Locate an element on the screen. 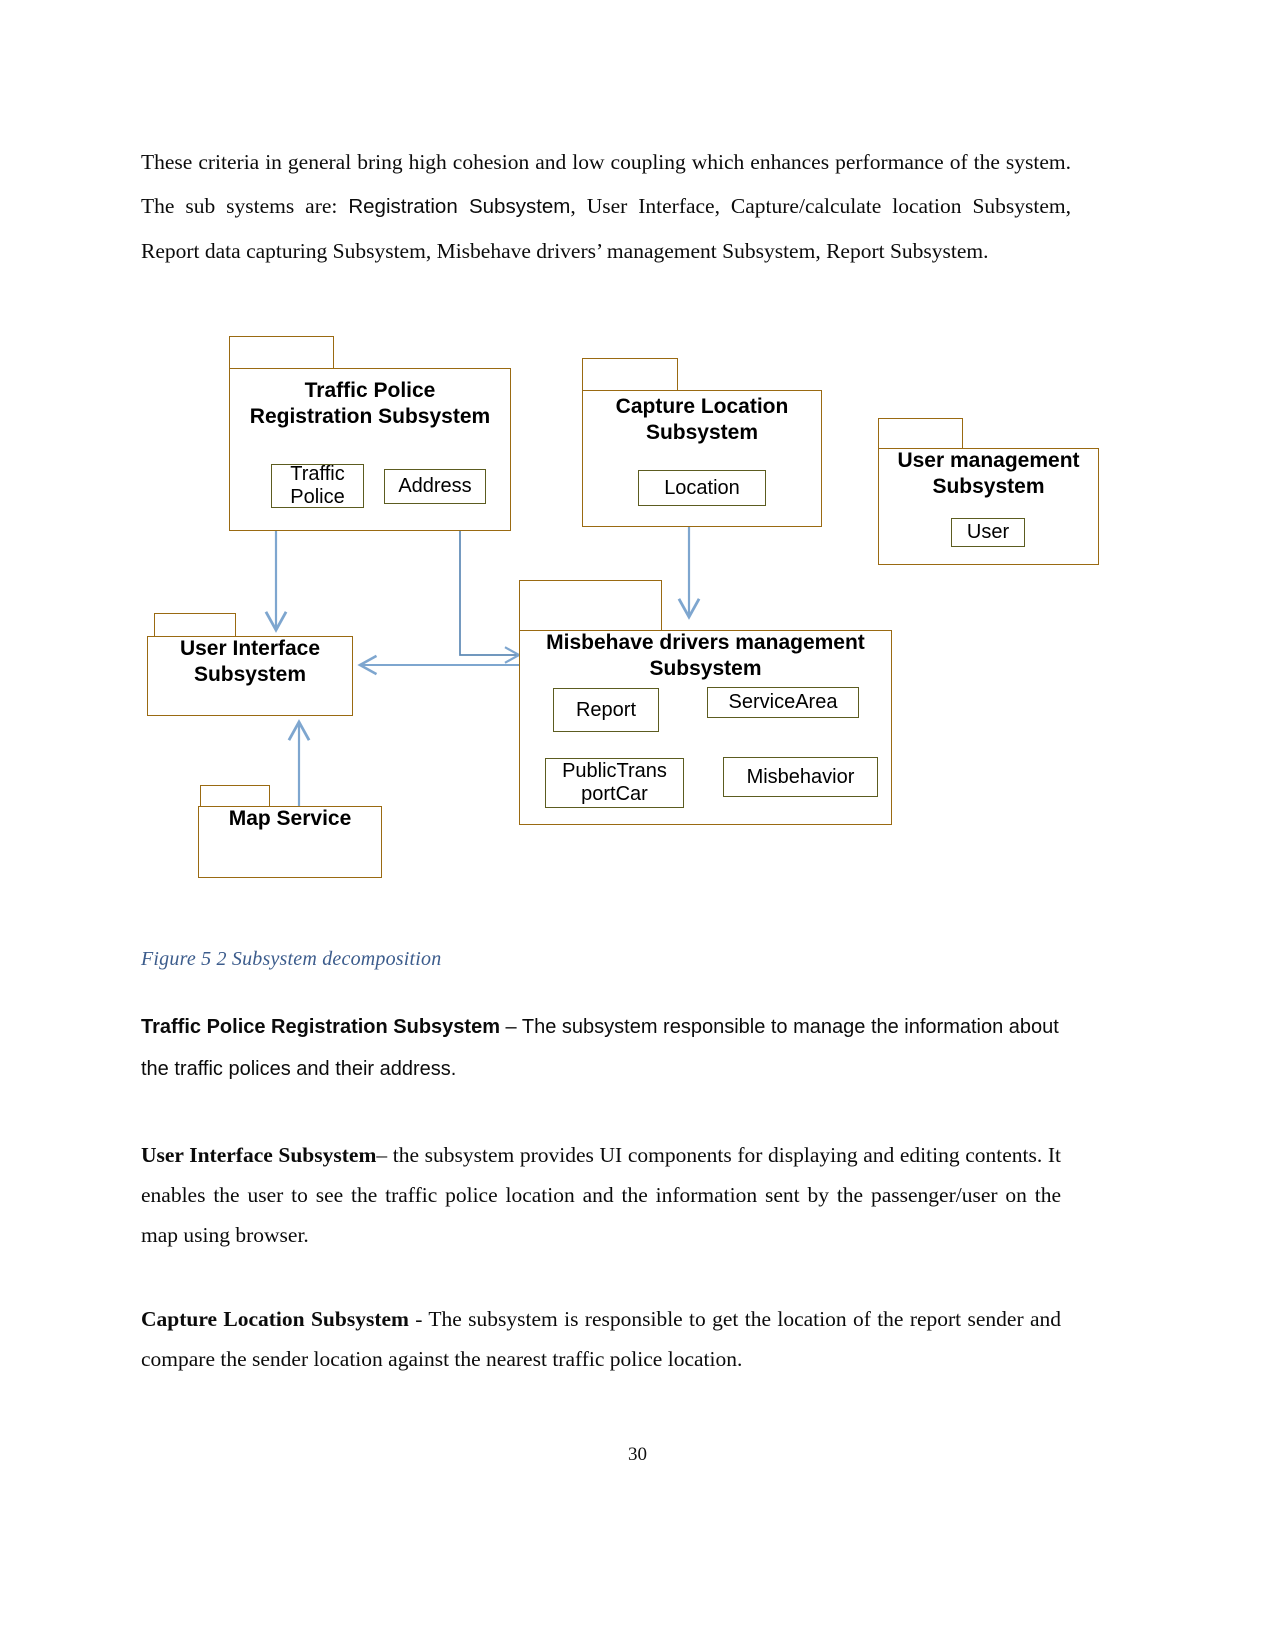  class-traffic-police: Traffic Police is located at coordinates (317, 485).